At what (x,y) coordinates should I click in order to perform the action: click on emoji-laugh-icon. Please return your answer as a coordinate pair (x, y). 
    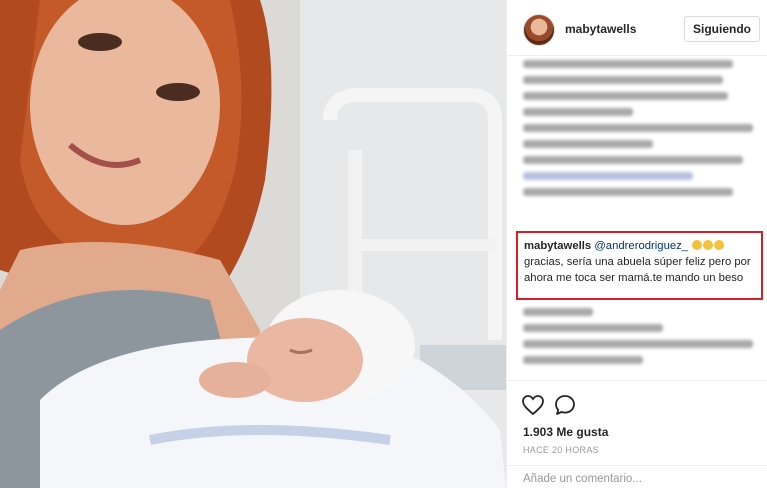
    Looking at the image, I should click on (708, 246).